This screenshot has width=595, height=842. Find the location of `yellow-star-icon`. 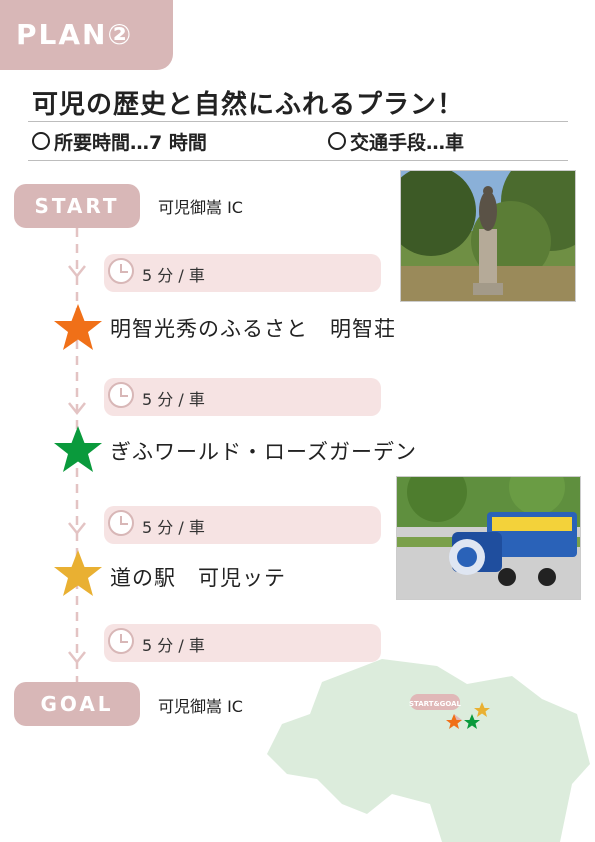

yellow-star-icon is located at coordinates (78, 573).